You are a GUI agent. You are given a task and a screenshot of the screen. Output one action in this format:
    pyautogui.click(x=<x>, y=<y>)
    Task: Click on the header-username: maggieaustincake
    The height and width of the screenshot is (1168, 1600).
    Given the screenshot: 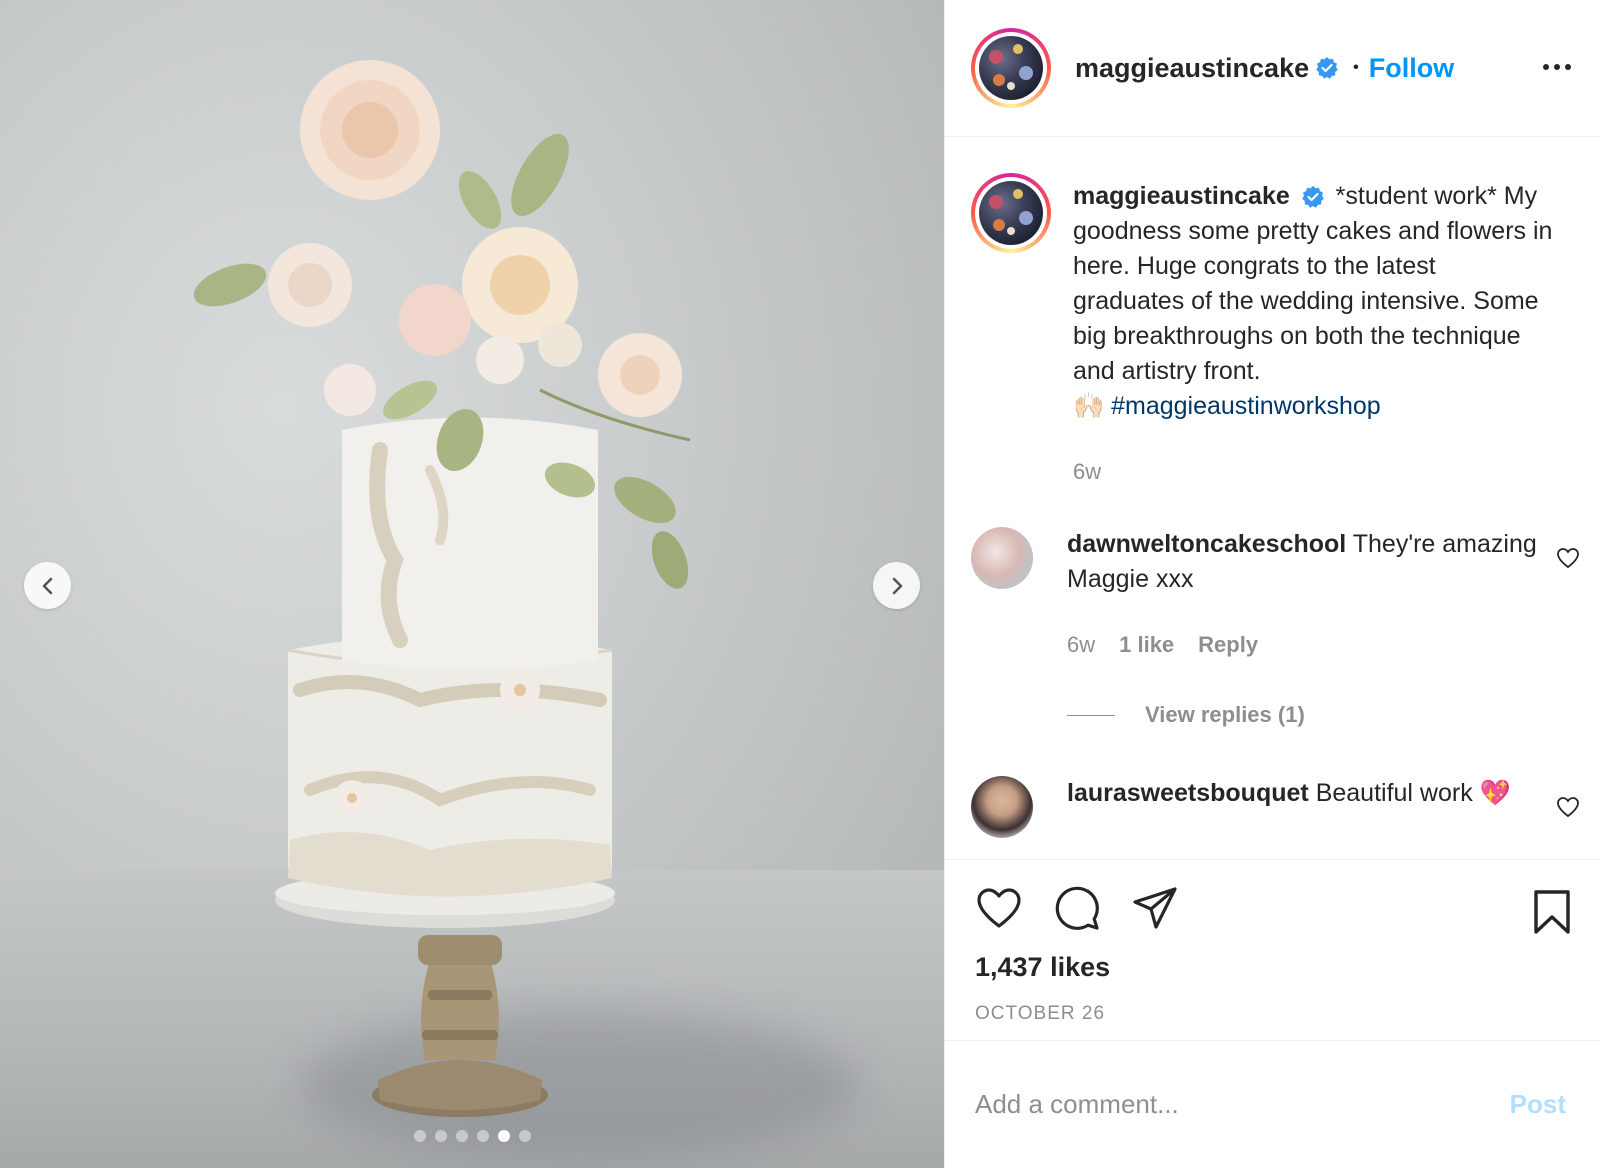 What is the action you would take?
    pyautogui.click(x=1192, y=68)
    